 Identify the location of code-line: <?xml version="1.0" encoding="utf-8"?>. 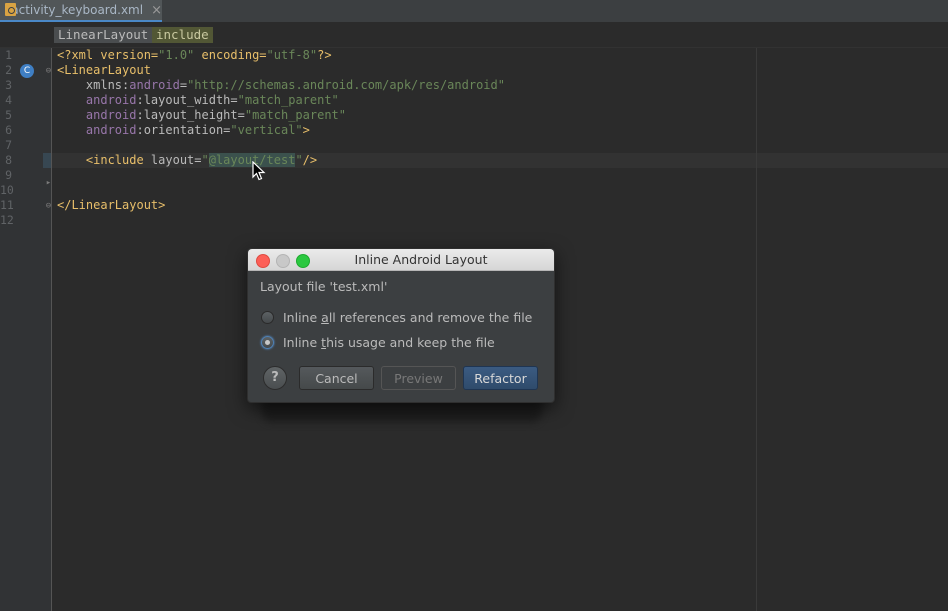
(194, 55).